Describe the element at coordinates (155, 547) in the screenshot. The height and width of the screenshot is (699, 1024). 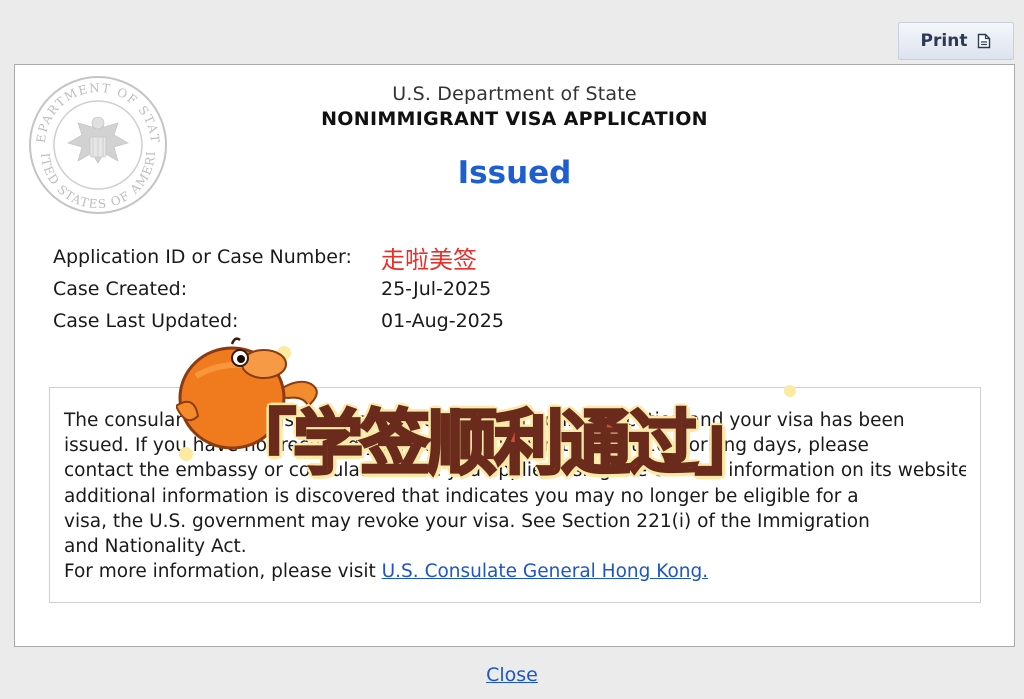
I see `message-line: and Nationality Act.` at that location.